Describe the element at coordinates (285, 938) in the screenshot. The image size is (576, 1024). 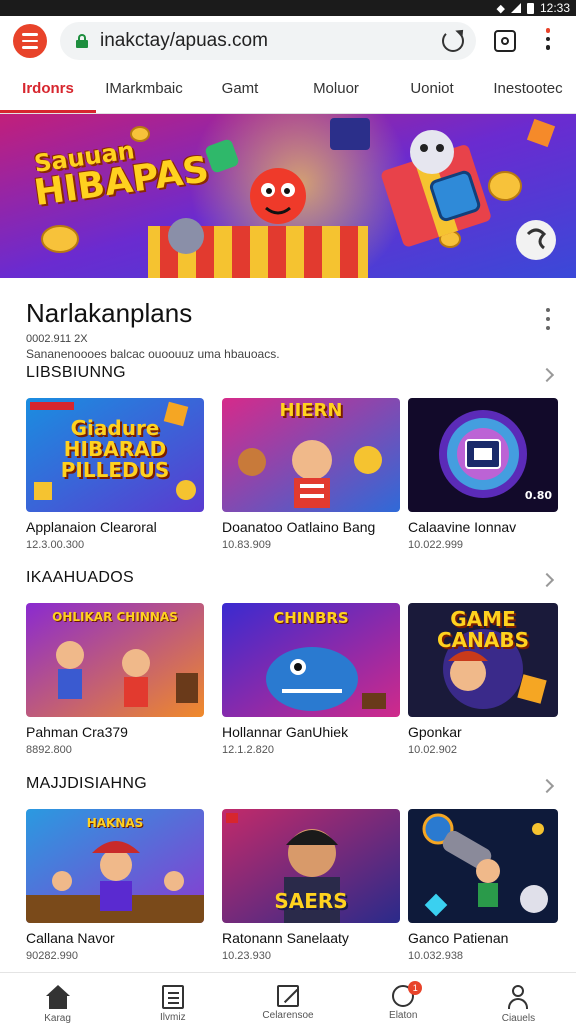
I see `game-title: Ratonann Sanelaaty` at that location.